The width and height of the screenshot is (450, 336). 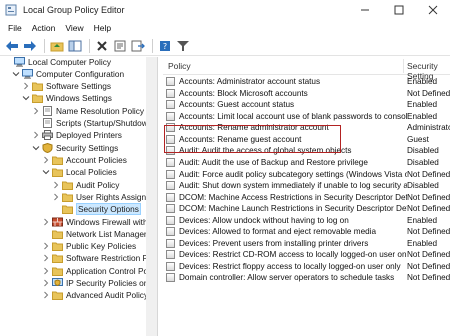 What do you see at coordinates (30, 46) in the screenshot?
I see `forward-button` at bounding box center [30, 46].